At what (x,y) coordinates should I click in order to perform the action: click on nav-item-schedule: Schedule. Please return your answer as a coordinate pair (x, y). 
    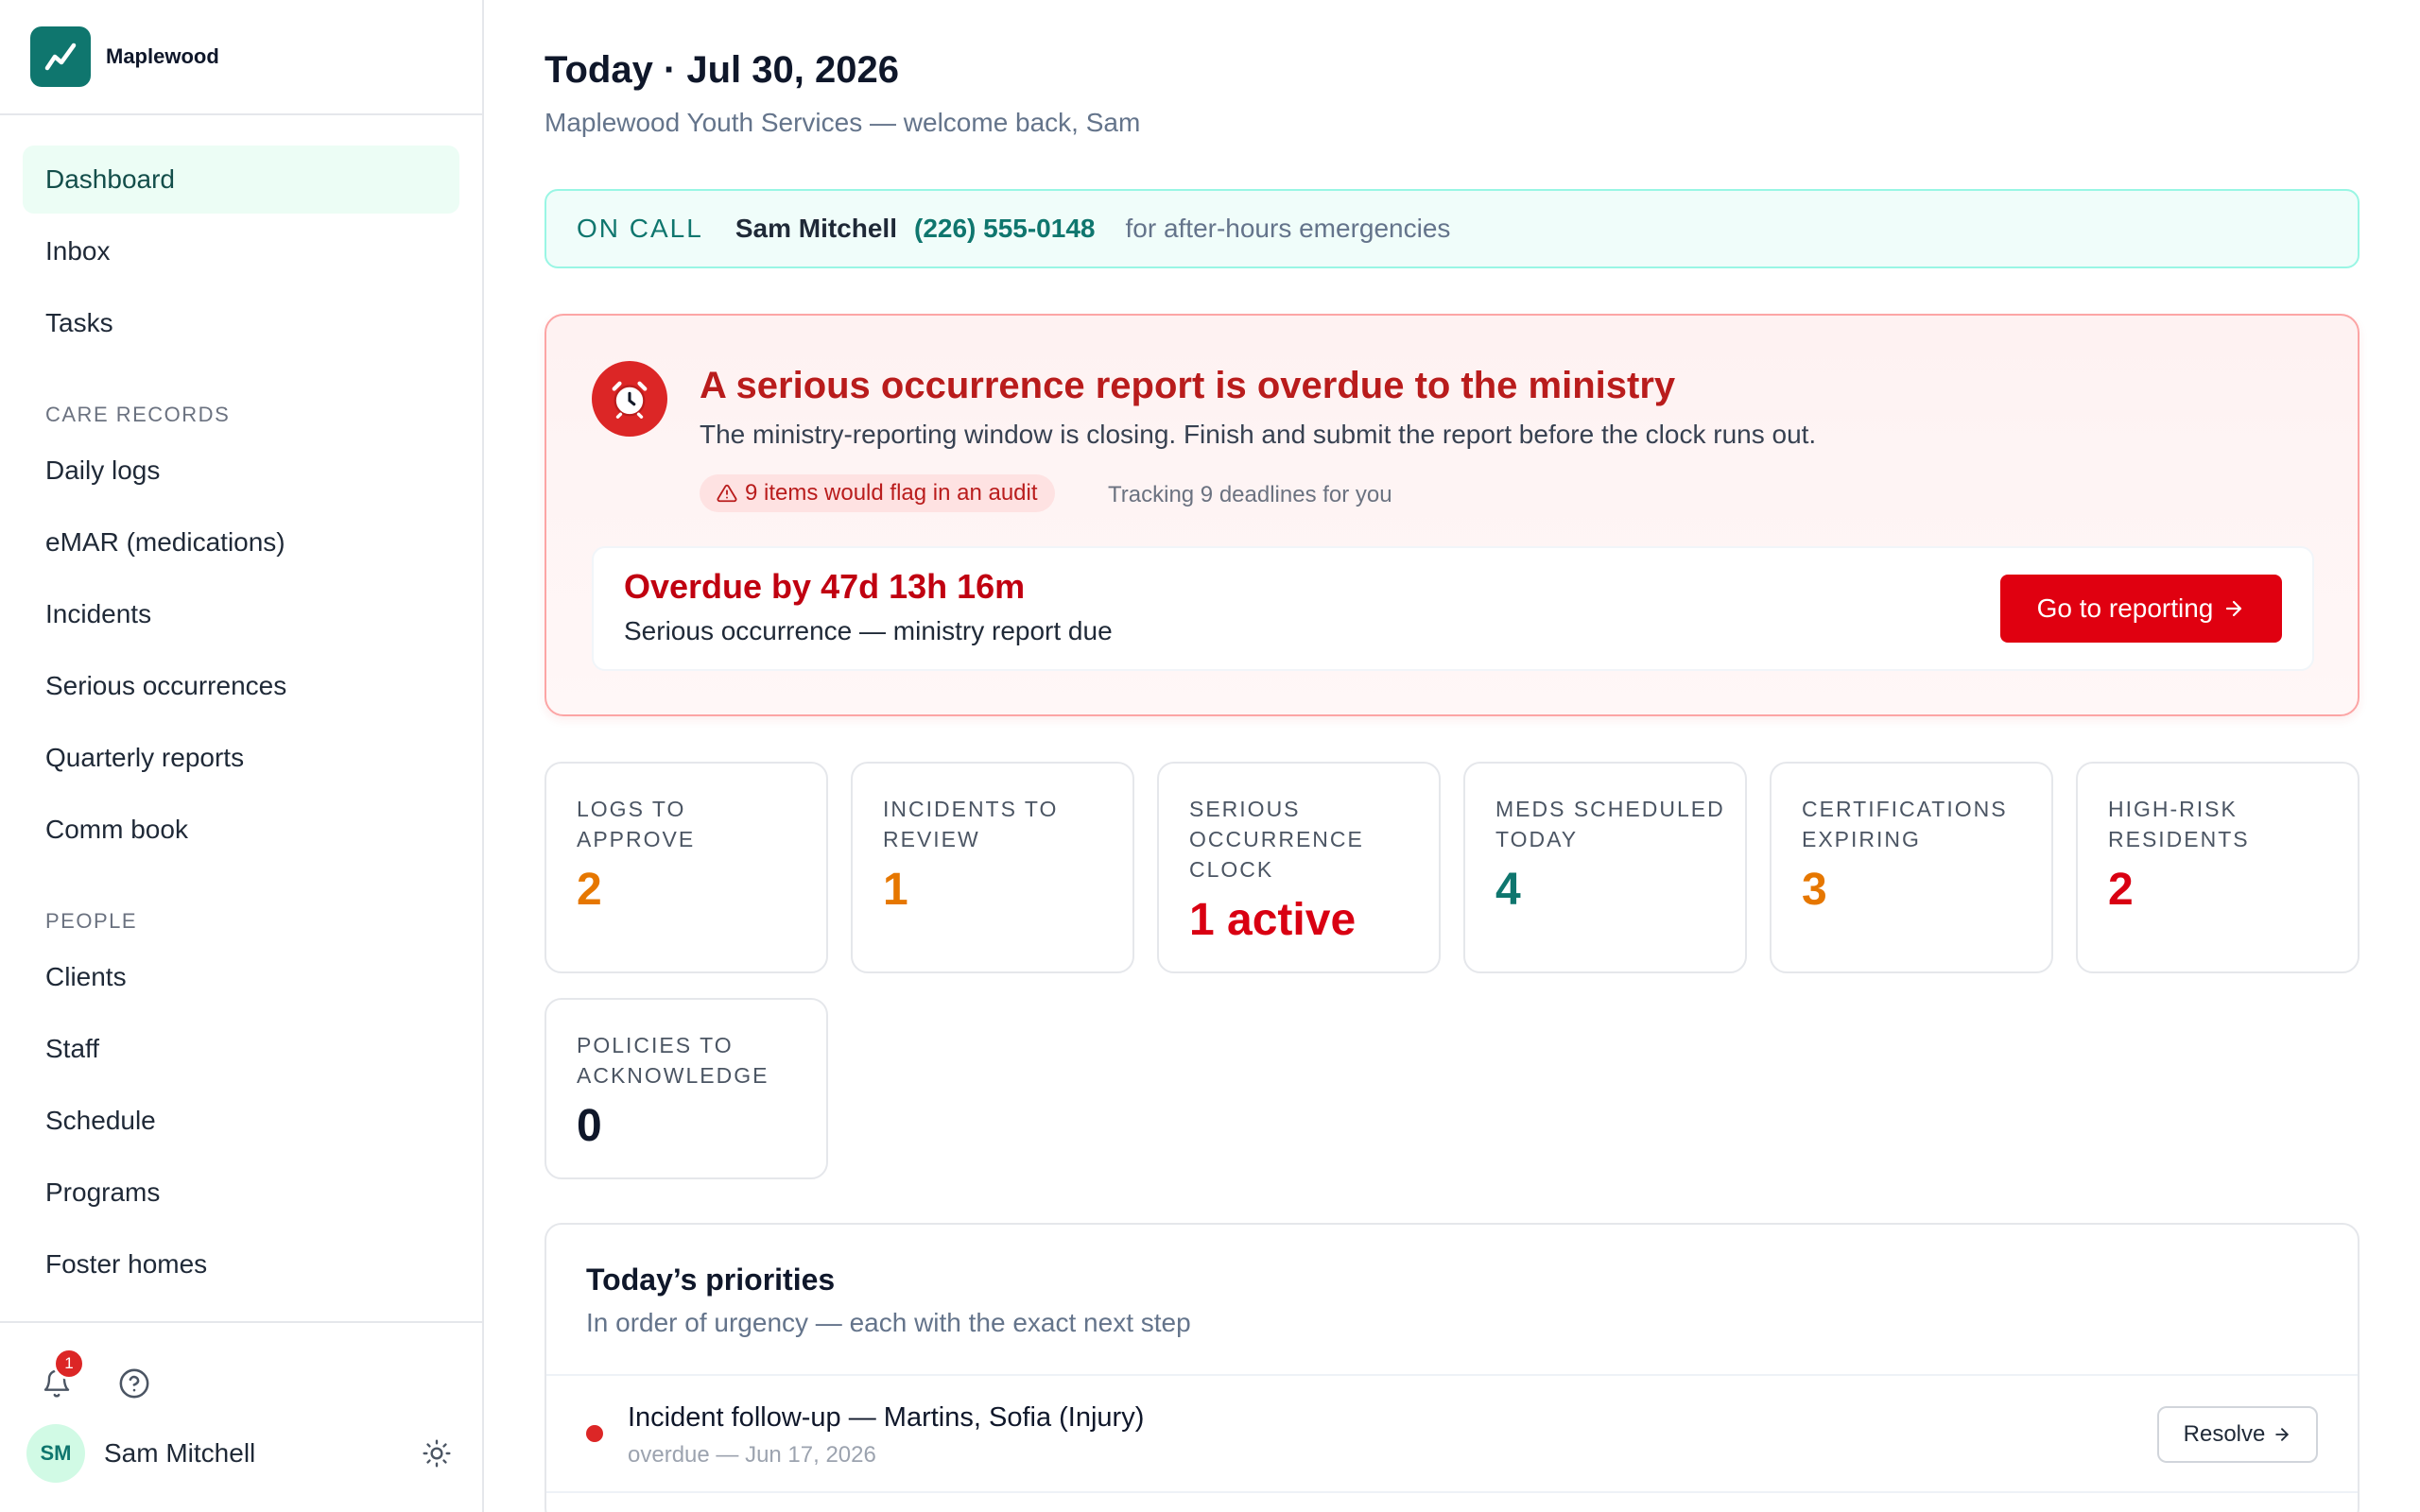
    Looking at the image, I should click on (241, 1121).